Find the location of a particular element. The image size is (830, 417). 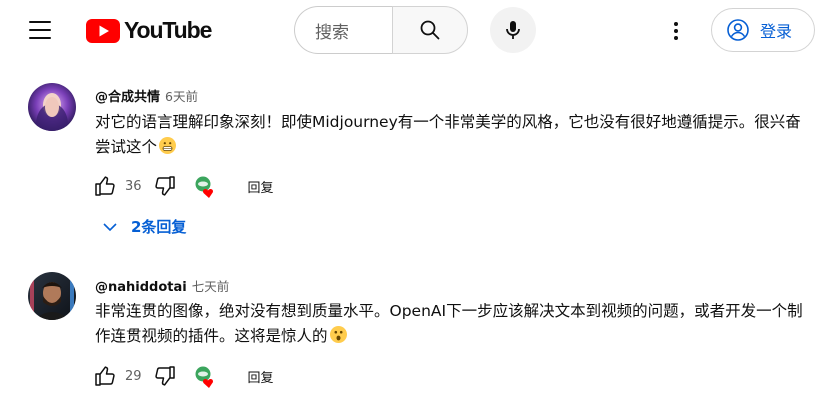

masthead: YouTube 搜索 登录 is located at coordinates (415, 31).